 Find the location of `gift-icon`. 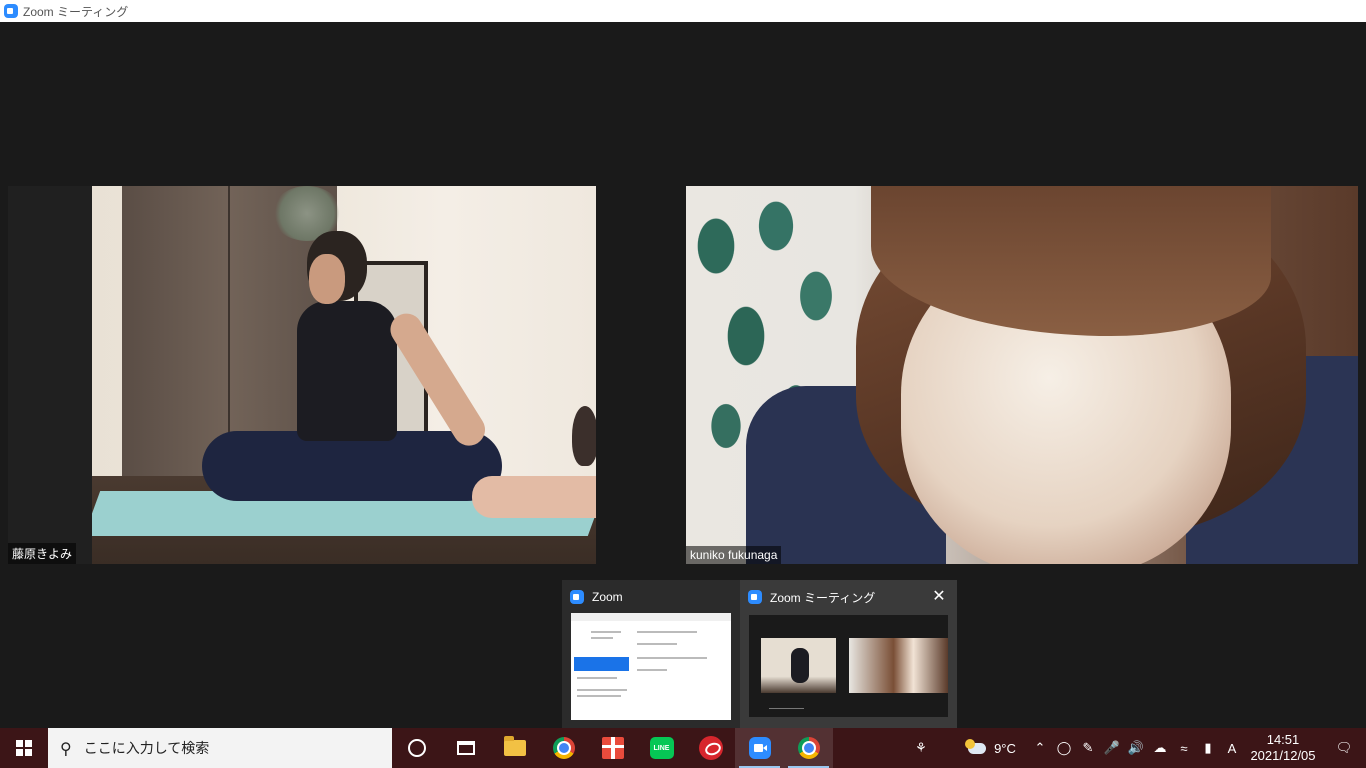

gift-icon is located at coordinates (612, 748).